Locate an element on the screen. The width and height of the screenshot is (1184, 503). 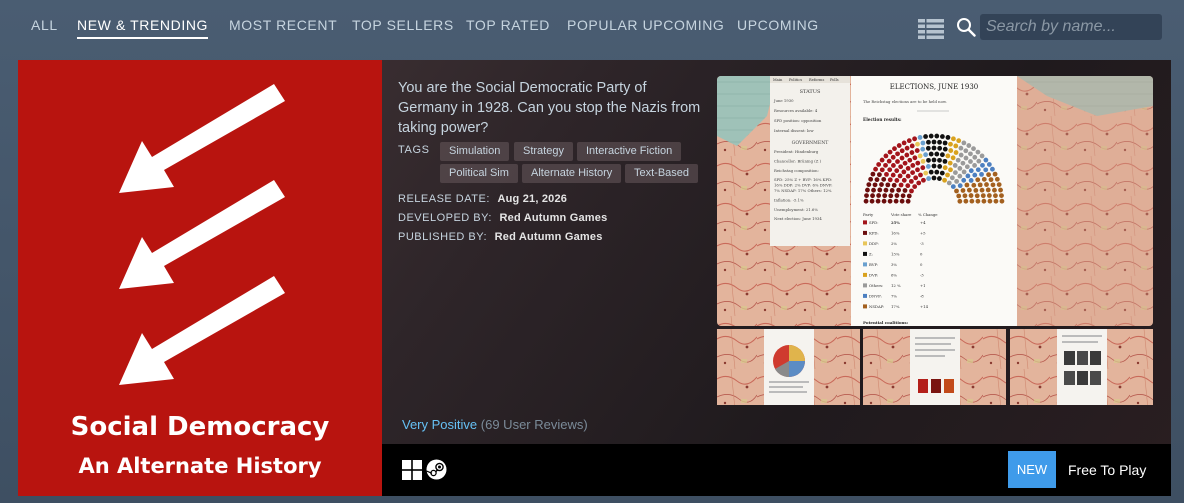
tag-interactive-fiction: Interactive Fiction is located at coordinates (629, 151).